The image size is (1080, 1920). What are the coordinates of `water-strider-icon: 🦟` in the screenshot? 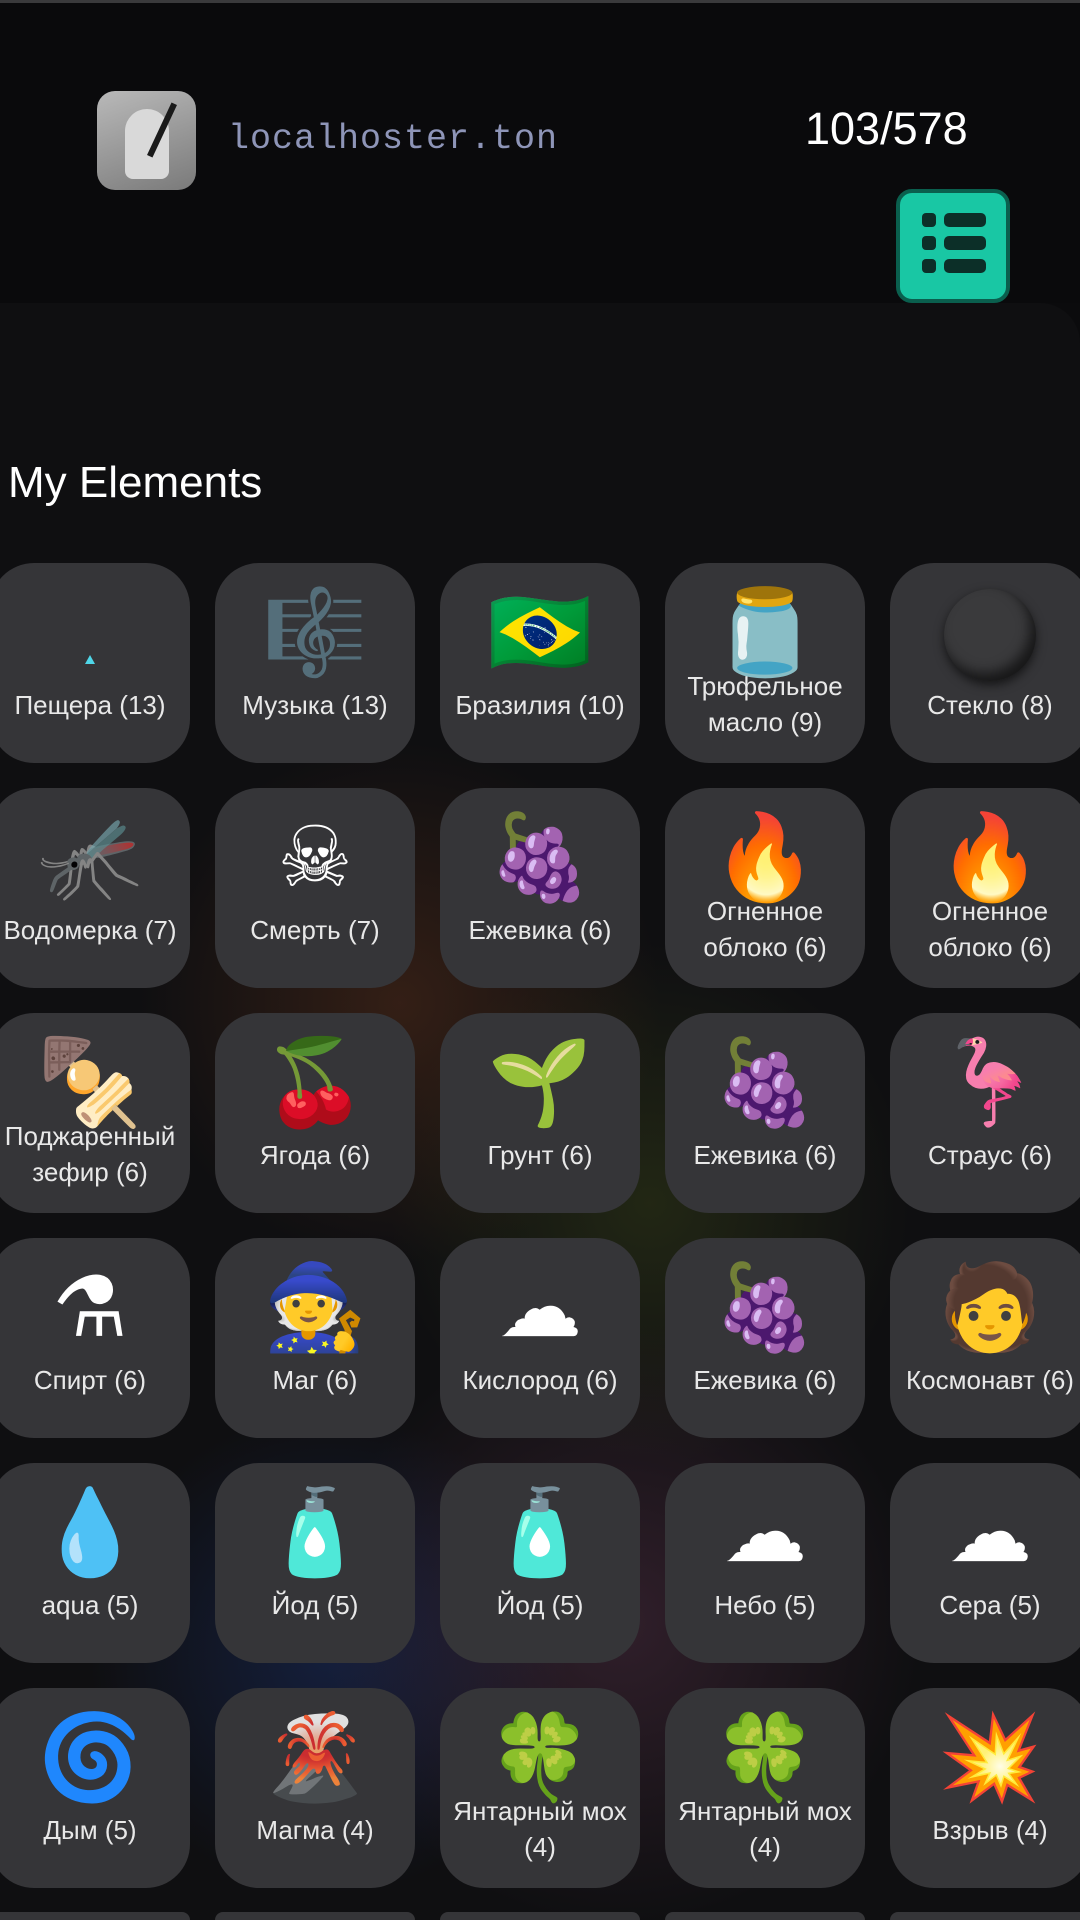 It's located at (90, 857).